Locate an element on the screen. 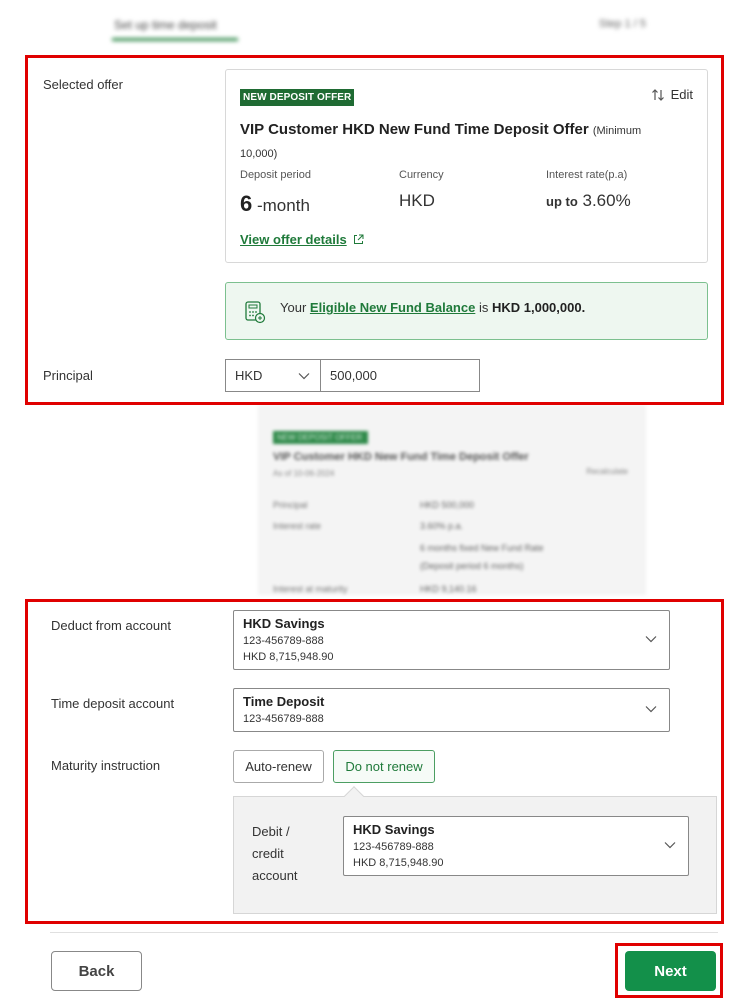 This screenshot has height=1000, width=754. summary-row-label: Principal is located at coordinates (290, 505).